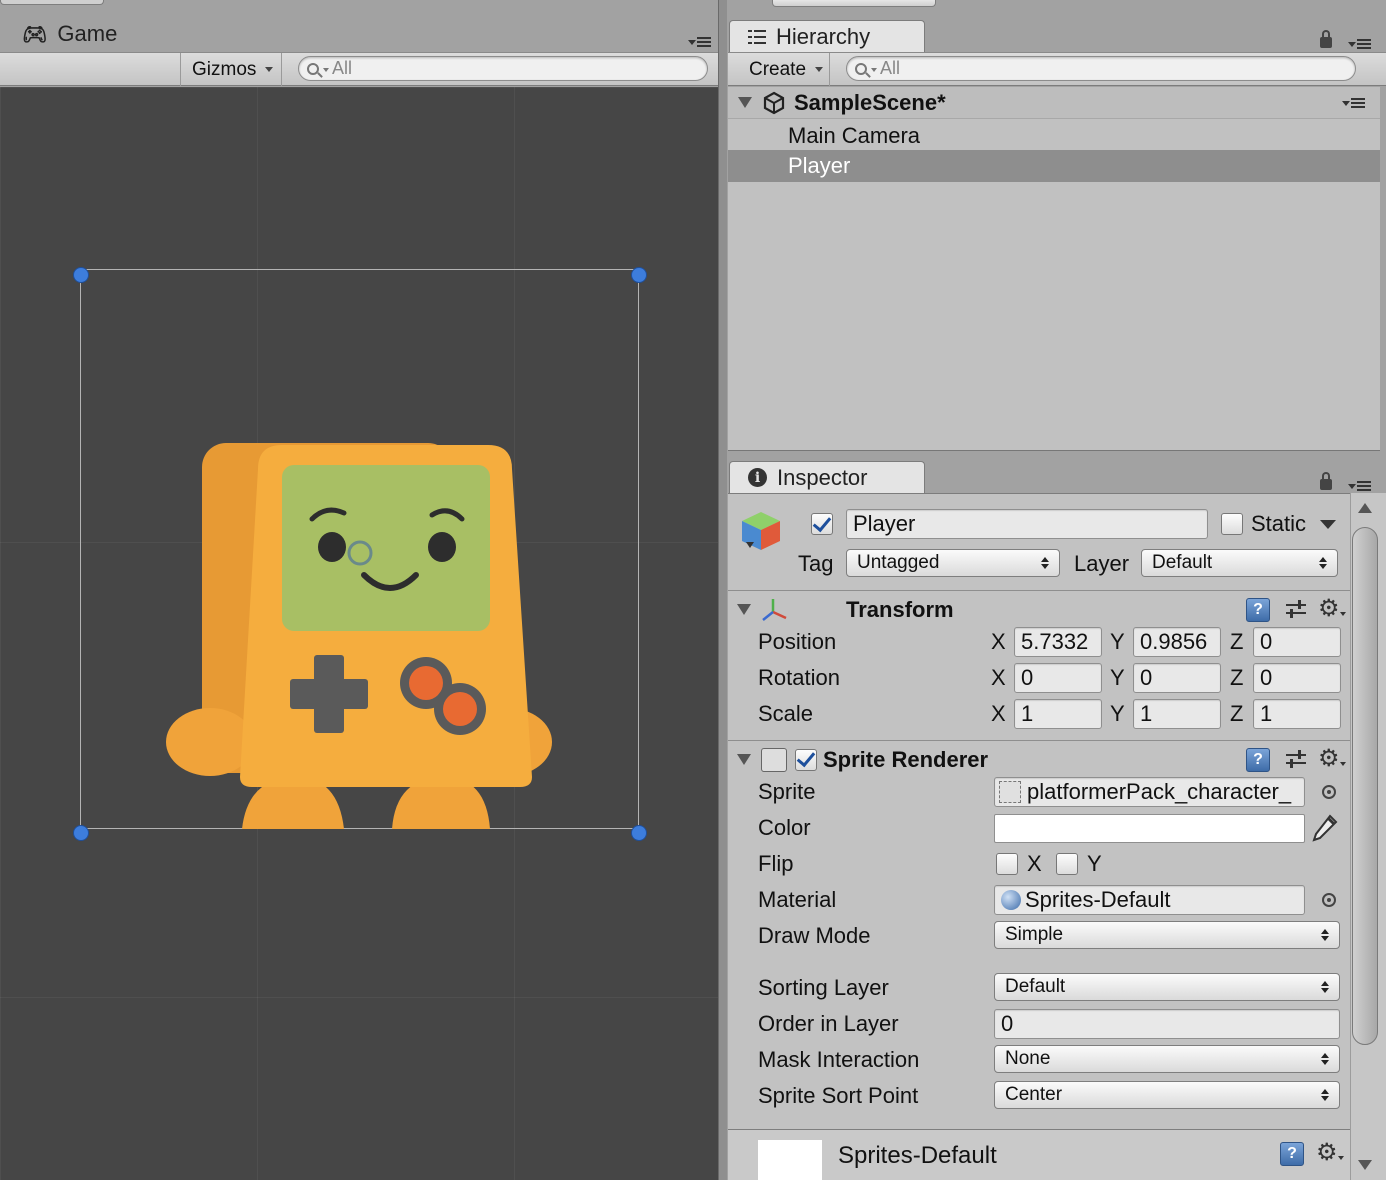 This screenshot has height=1180, width=1386. Describe the element at coordinates (1328, 524) in the screenshot. I see `static-dropdown-icon` at that location.